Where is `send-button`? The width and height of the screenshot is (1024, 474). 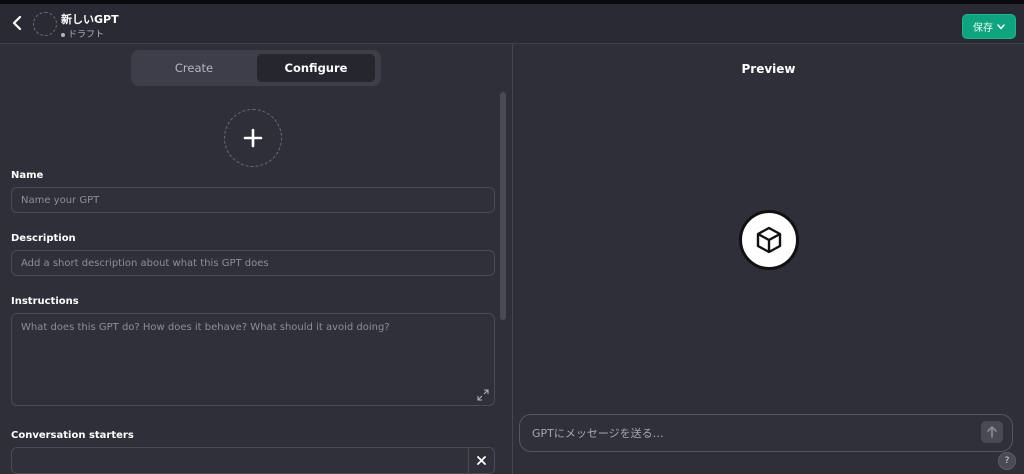 send-button is located at coordinates (992, 432).